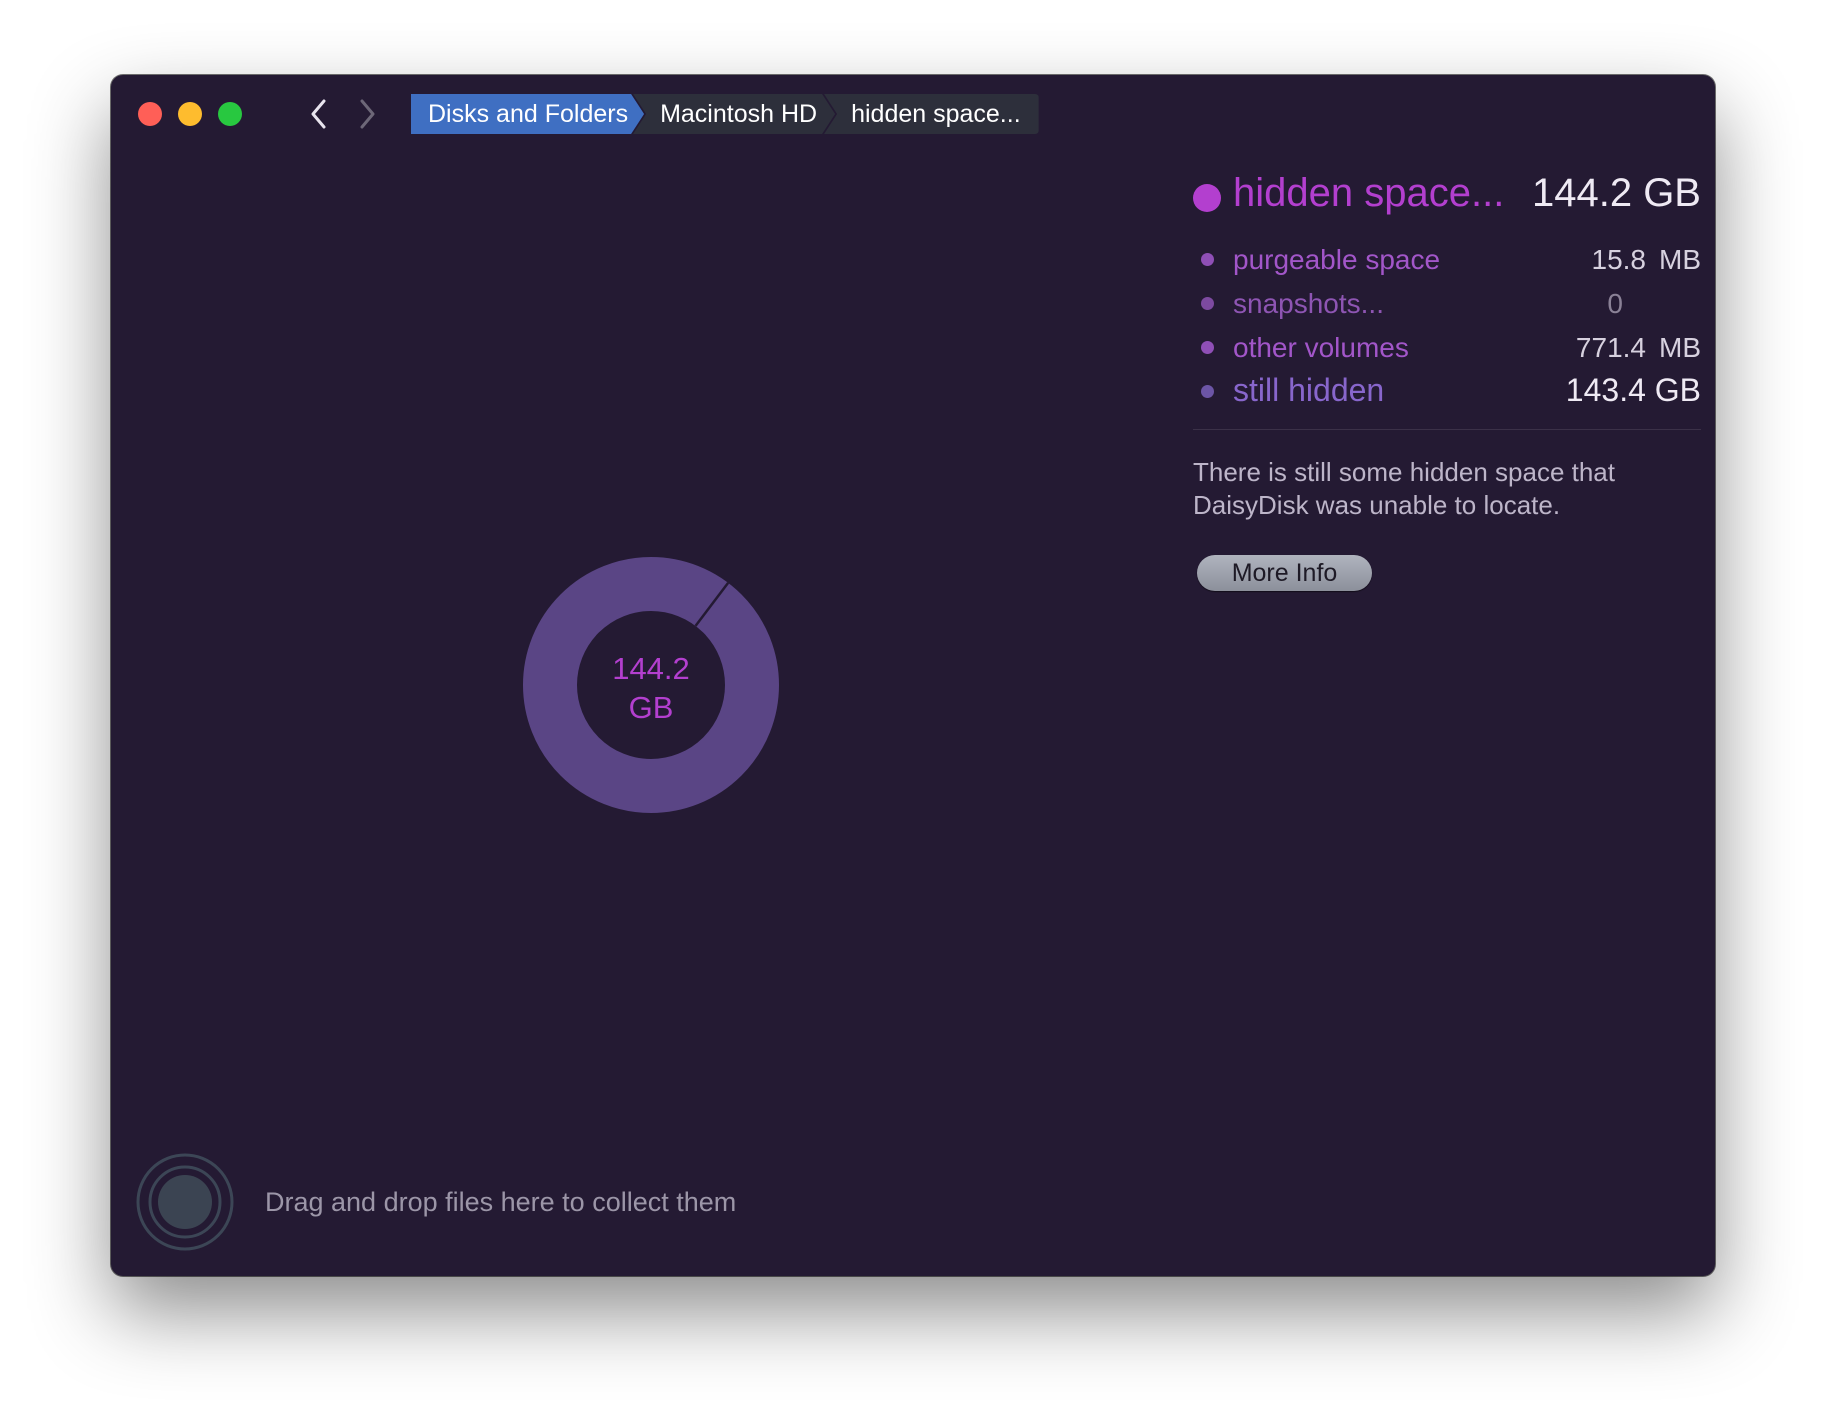 Image resolution: width=1826 pixels, height=1424 pixels. I want to click on selected-item-header: hidden space... 144.2 GB, so click(1447, 195).